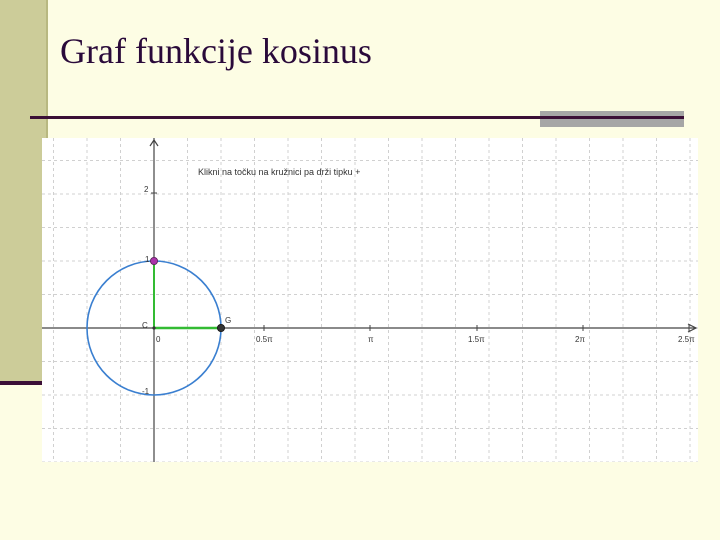 The width and height of the screenshot is (720, 540). What do you see at coordinates (23, 383) in the screenshot?
I see `slide-side-rule` at bounding box center [23, 383].